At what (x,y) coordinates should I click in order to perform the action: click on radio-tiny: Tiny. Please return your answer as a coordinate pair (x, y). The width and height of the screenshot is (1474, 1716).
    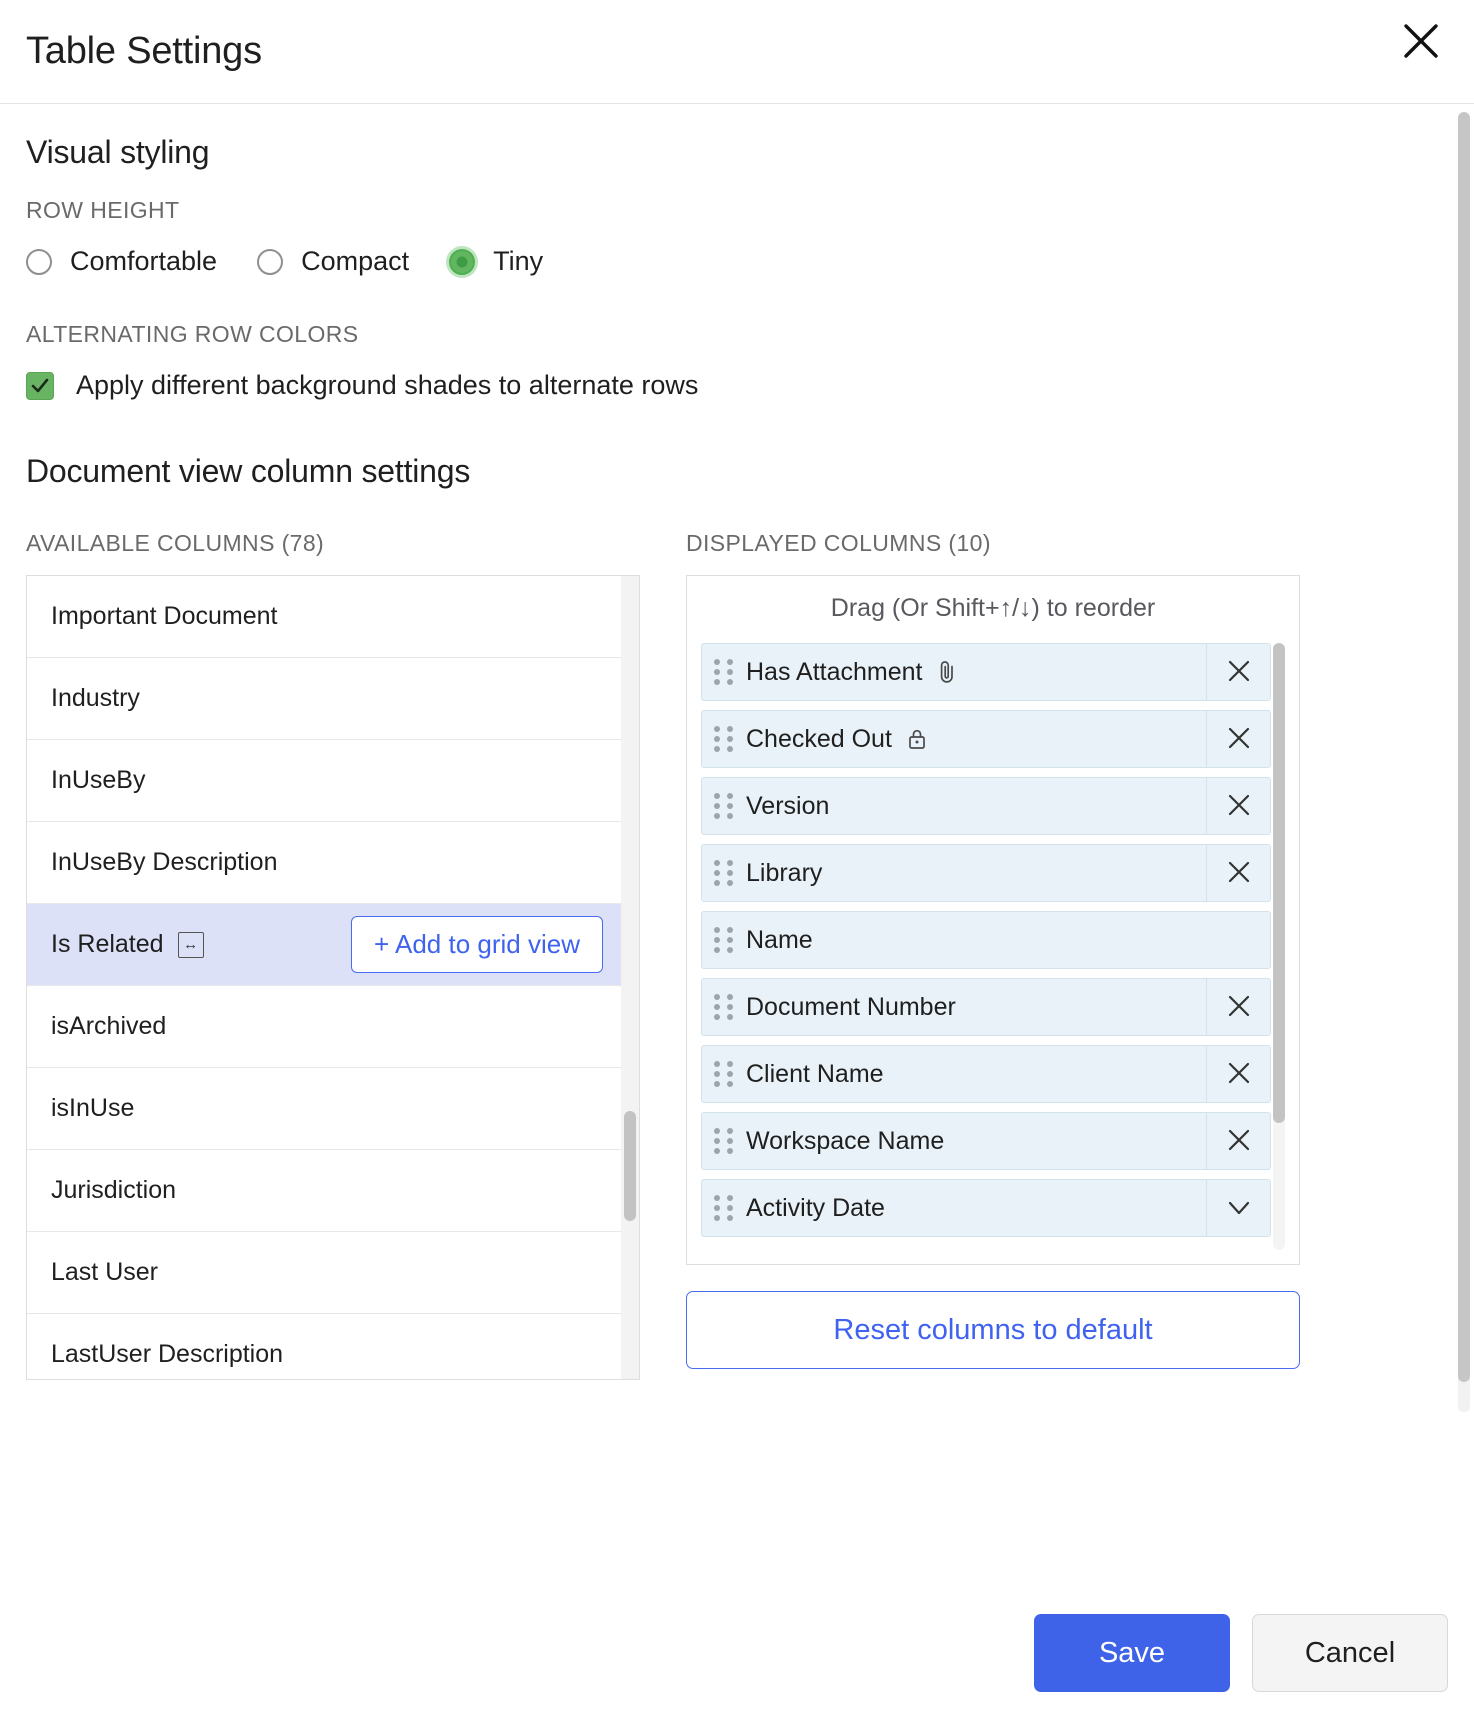
    Looking at the image, I should click on (496, 261).